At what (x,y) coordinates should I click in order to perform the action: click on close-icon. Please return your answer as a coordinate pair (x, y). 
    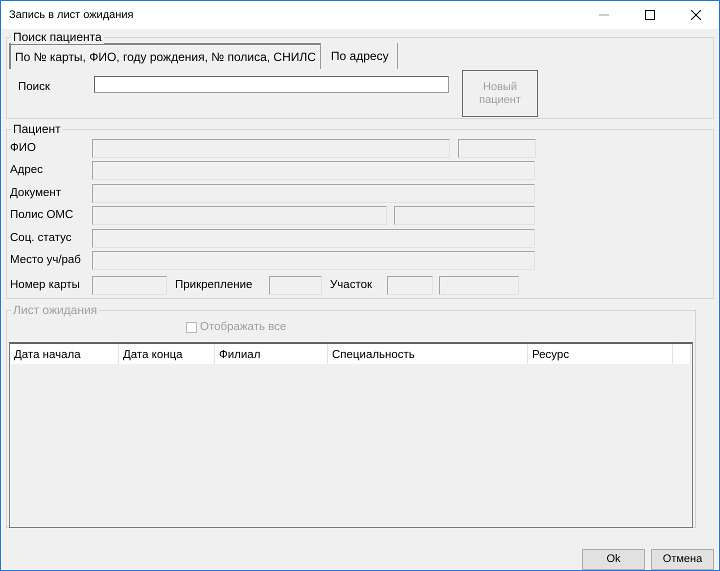
    Looking at the image, I should click on (696, 15).